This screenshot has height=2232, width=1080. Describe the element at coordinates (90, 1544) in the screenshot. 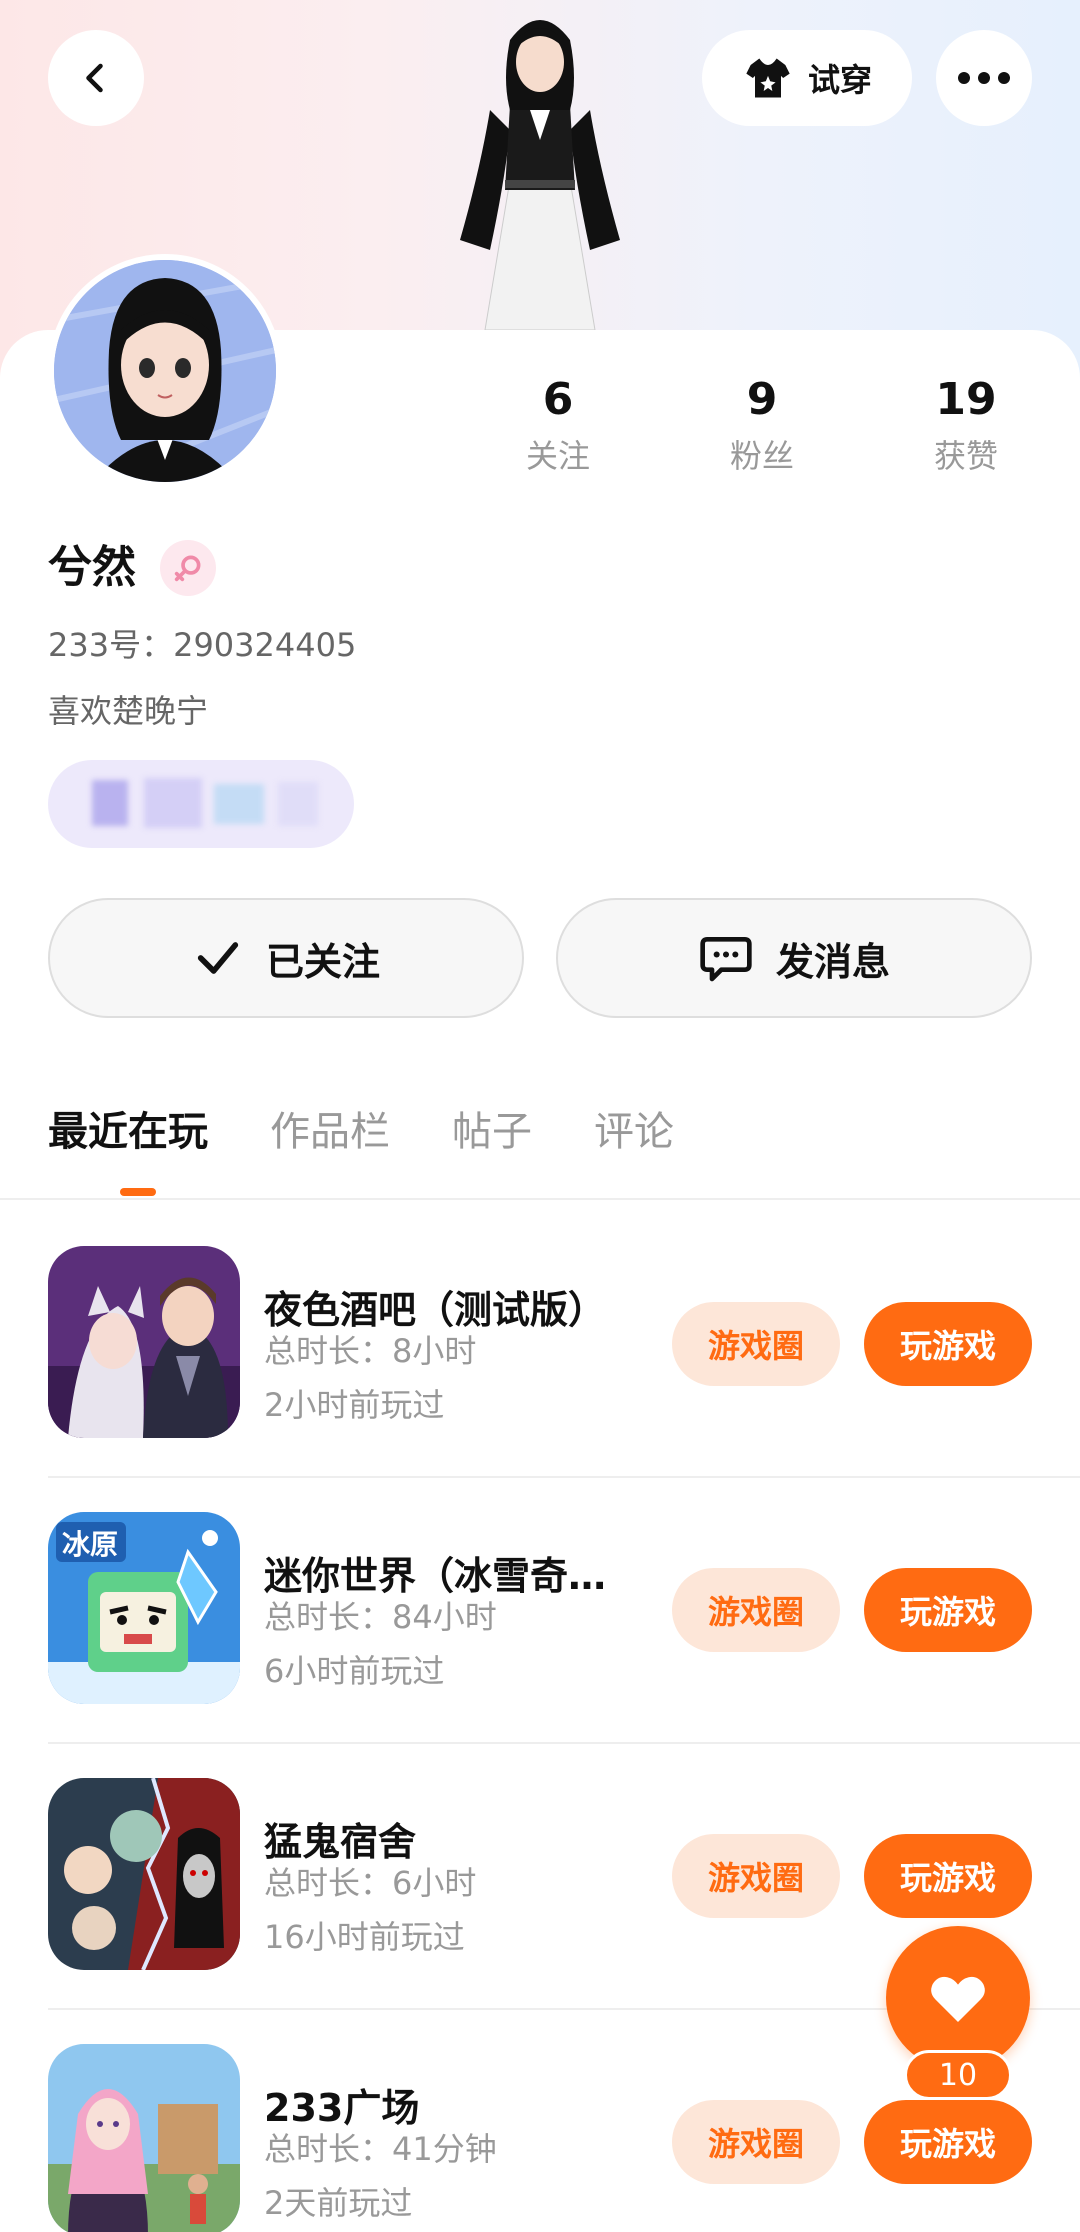

I see `svg-text: 冰原` at that location.